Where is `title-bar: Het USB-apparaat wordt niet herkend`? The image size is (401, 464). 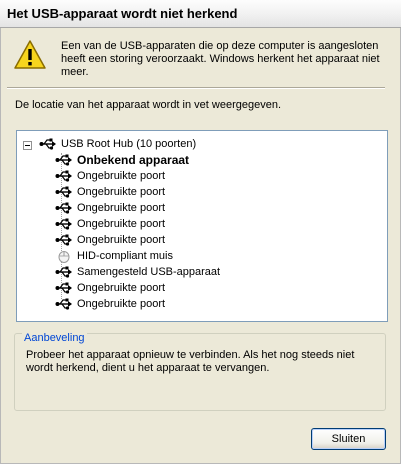
title-bar: Het USB-apparaat wordt niet herkend is located at coordinates (200, 14).